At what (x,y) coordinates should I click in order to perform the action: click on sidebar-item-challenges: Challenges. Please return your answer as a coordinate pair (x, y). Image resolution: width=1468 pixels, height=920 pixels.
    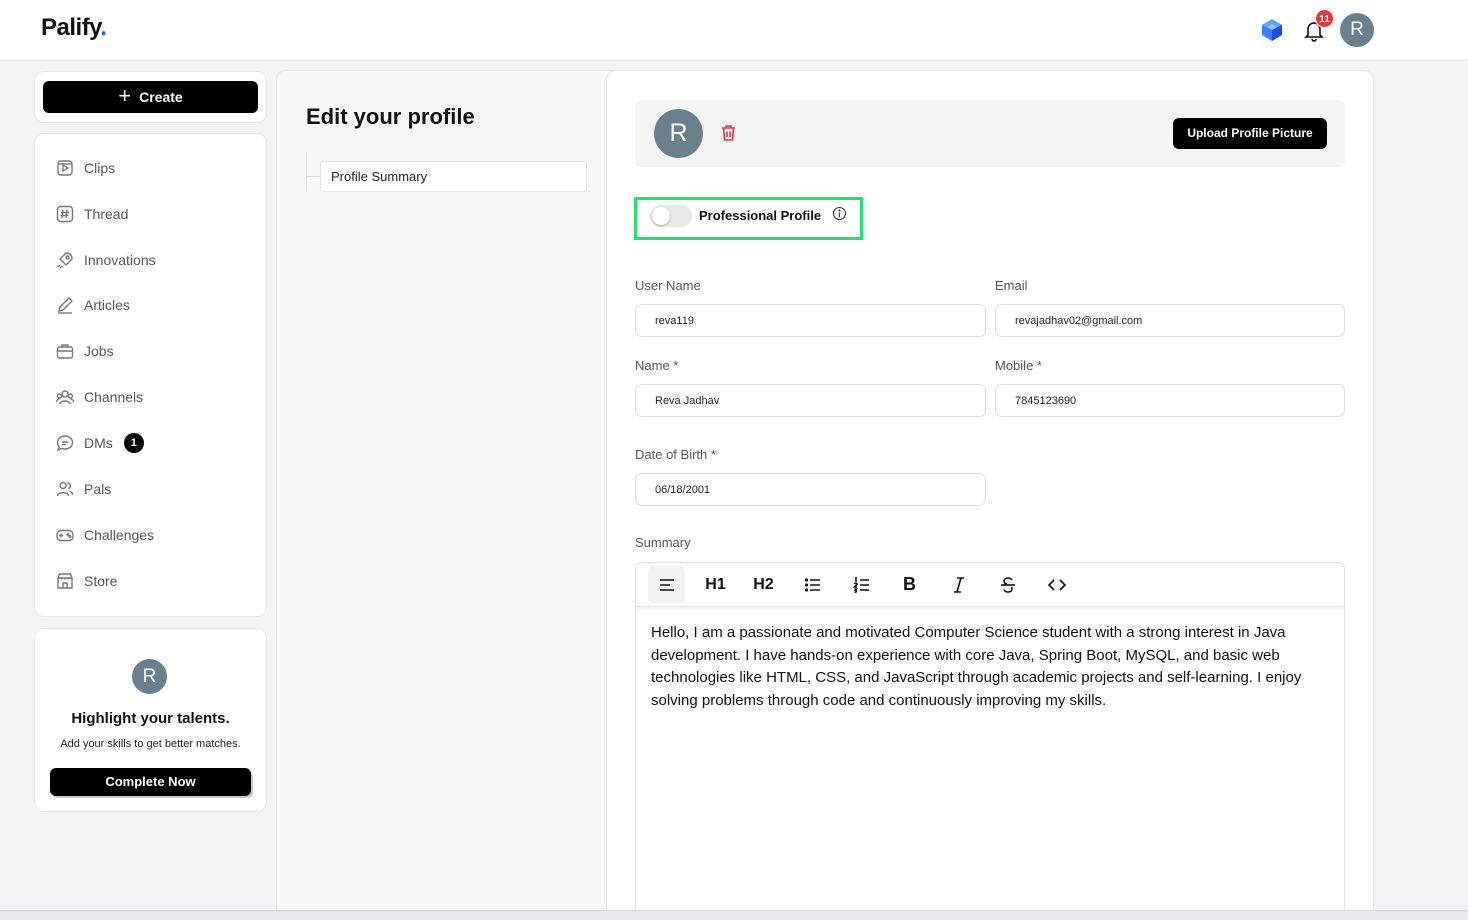
    Looking at the image, I should click on (104, 535).